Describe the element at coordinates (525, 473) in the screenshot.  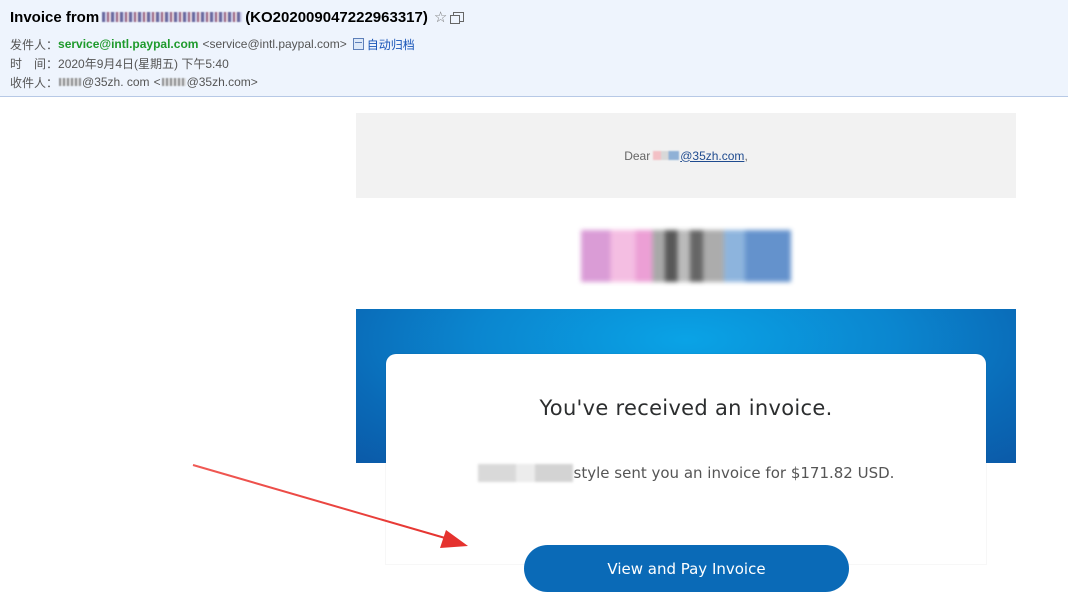
I see `redacted-merchant-name` at that location.